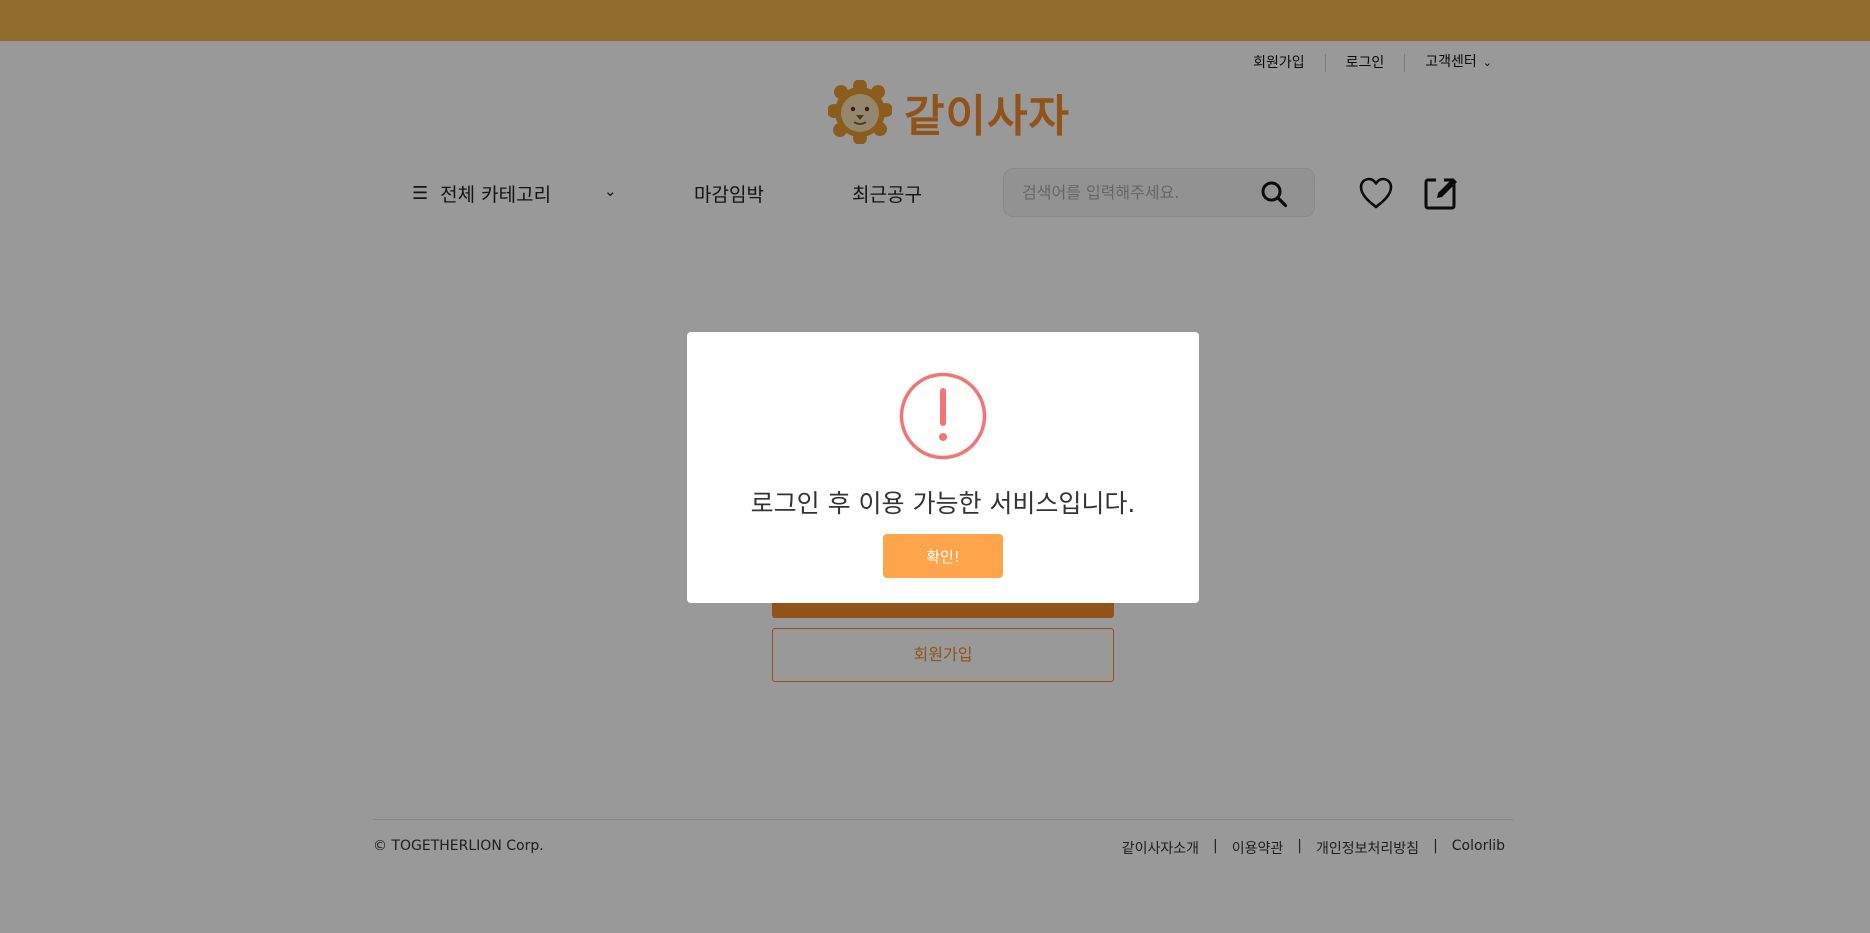  Describe the element at coordinates (943, 556) in the screenshot. I see `confirm-button: 확인!` at that location.